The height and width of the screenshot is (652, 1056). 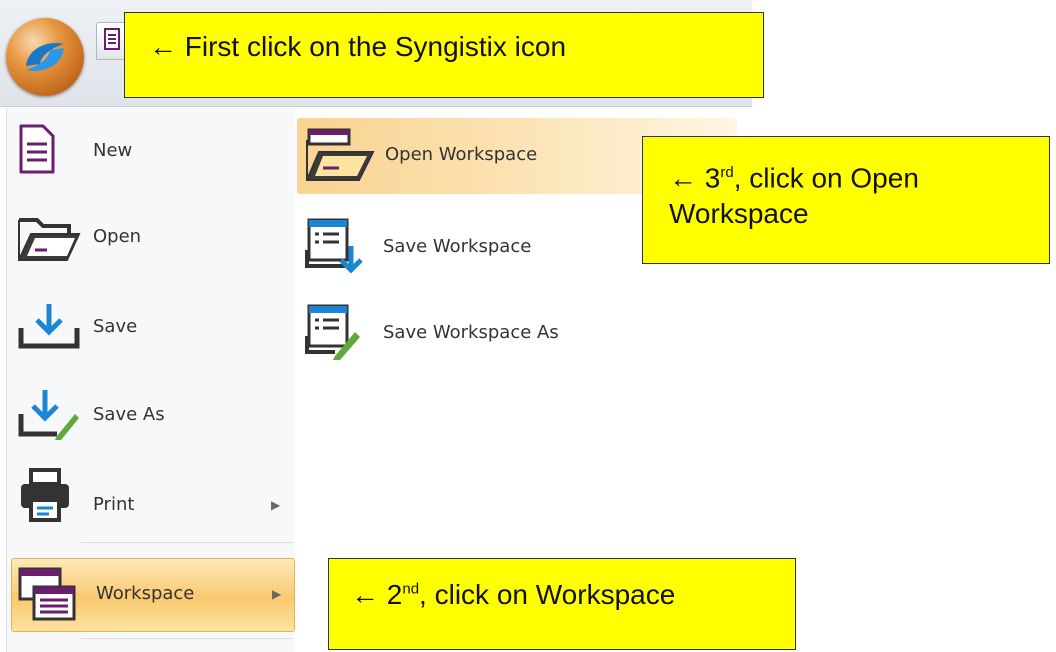 What do you see at coordinates (826, 178) in the screenshot?
I see `callout-text: , click on Open` at bounding box center [826, 178].